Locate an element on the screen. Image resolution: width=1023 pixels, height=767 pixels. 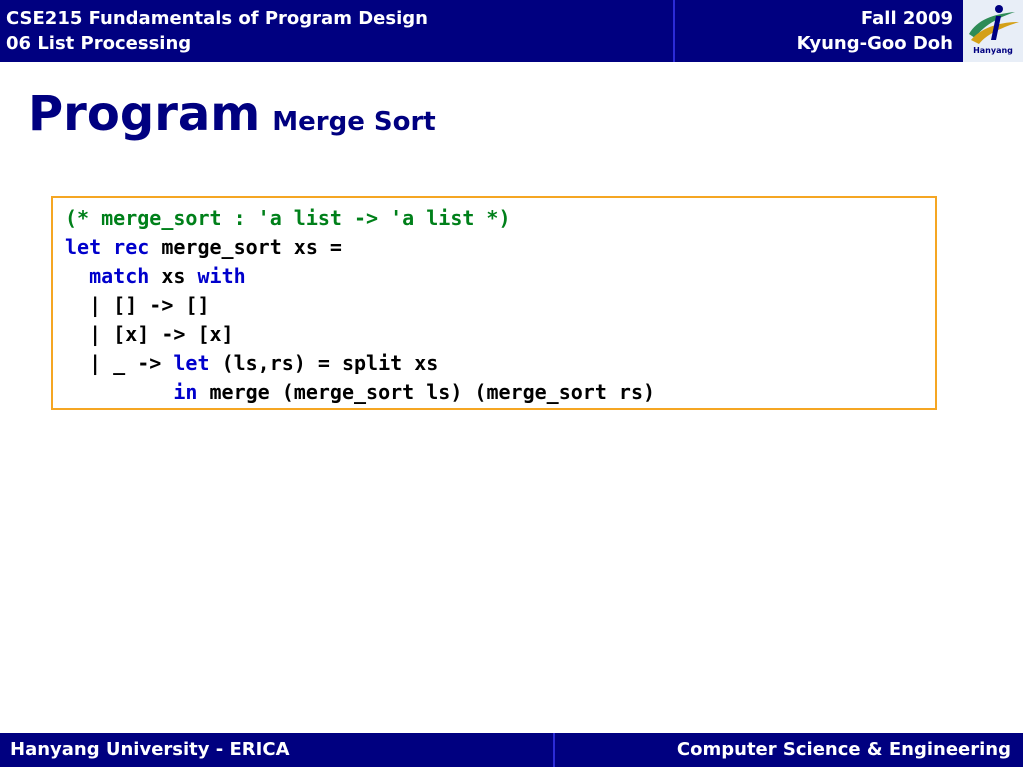
kw-rec: rec is located at coordinates (131, 247).